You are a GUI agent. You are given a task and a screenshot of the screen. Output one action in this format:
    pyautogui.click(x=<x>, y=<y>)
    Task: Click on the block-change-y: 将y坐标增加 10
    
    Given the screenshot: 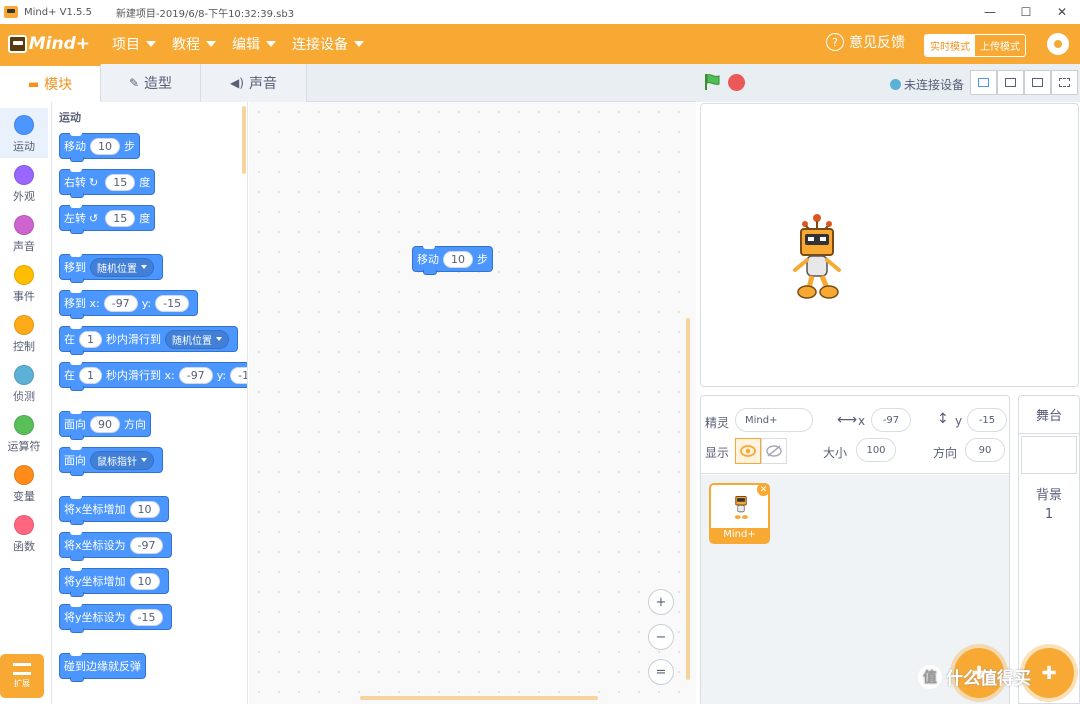 What is the action you would take?
    pyautogui.click(x=114, y=582)
    